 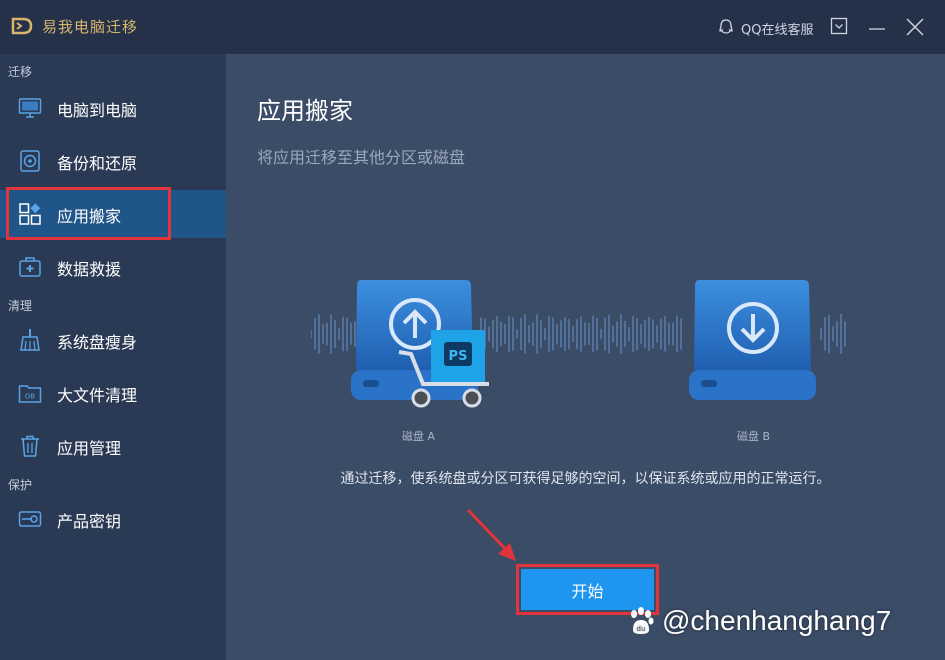 I want to click on folder-gb-icon: GB, so click(x=30, y=394).